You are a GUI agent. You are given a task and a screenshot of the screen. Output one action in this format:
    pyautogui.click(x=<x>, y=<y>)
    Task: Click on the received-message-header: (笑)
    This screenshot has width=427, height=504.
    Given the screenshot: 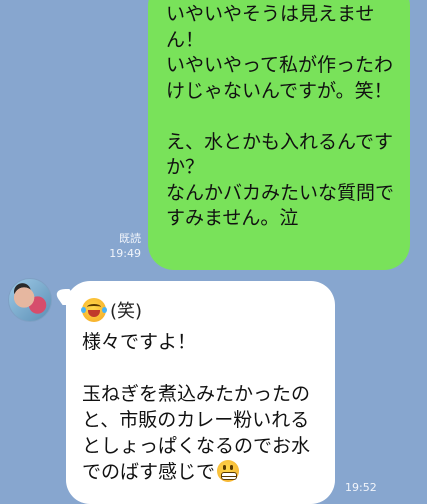 What is the action you would take?
    pyautogui.click(x=203, y=310)
    